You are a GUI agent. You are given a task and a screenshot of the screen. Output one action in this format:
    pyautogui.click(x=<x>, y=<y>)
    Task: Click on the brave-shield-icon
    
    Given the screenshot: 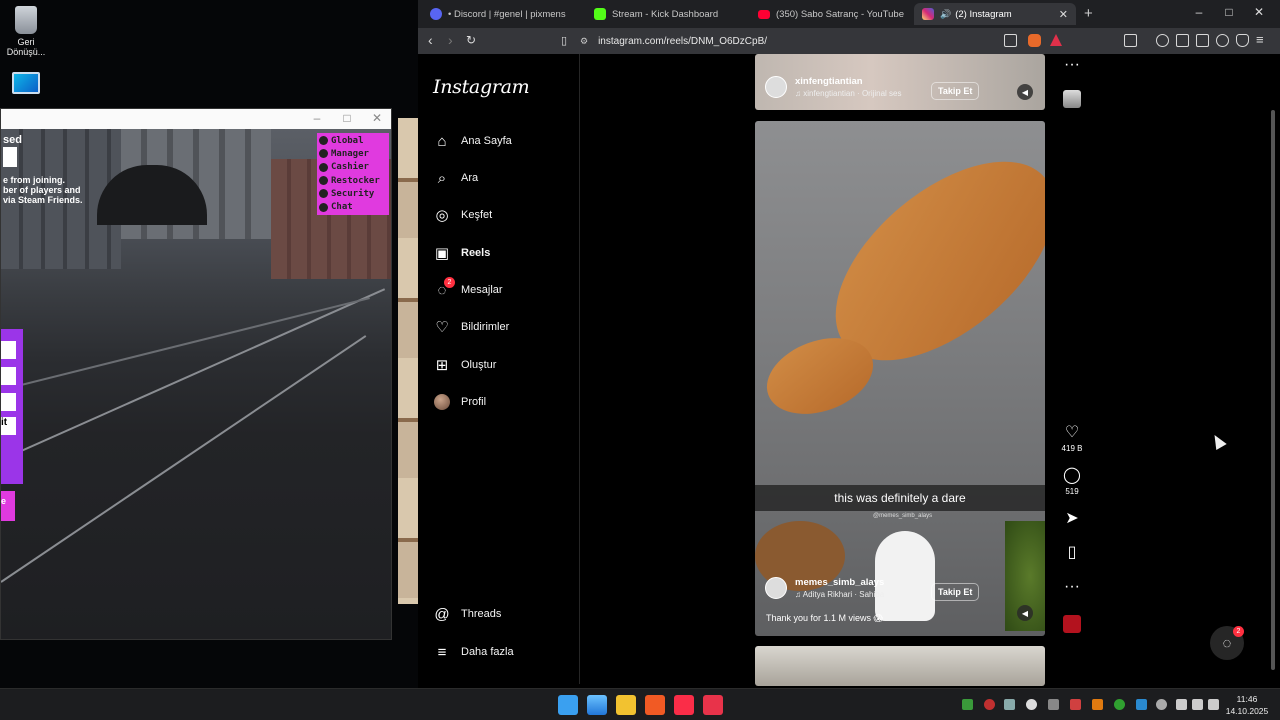 What is the action you would take?
    pyautogui.click(x=1034, y=40)
    